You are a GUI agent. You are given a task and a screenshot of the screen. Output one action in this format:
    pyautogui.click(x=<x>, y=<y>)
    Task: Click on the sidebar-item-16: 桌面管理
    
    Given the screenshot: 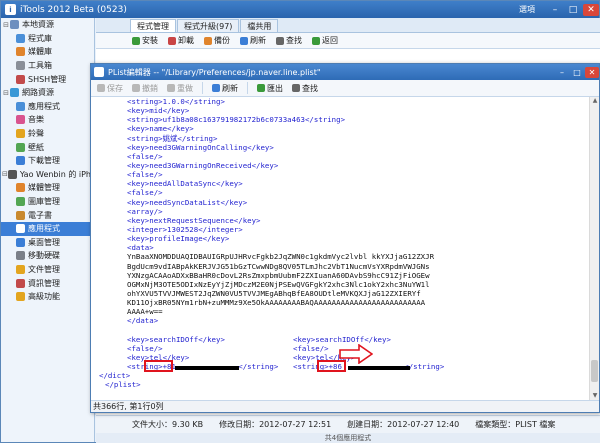 What is the action you would take?
    pyautogui.click(x=47, y=243)
    